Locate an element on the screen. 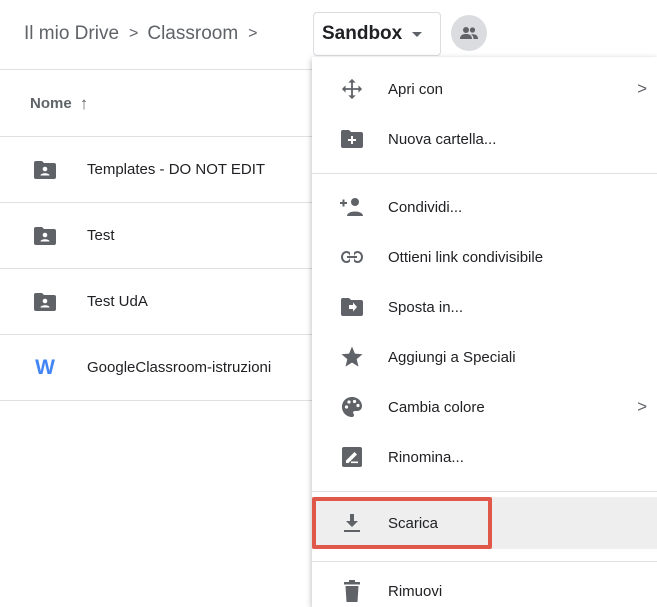  star-icon is located at coordinates (352, 357).